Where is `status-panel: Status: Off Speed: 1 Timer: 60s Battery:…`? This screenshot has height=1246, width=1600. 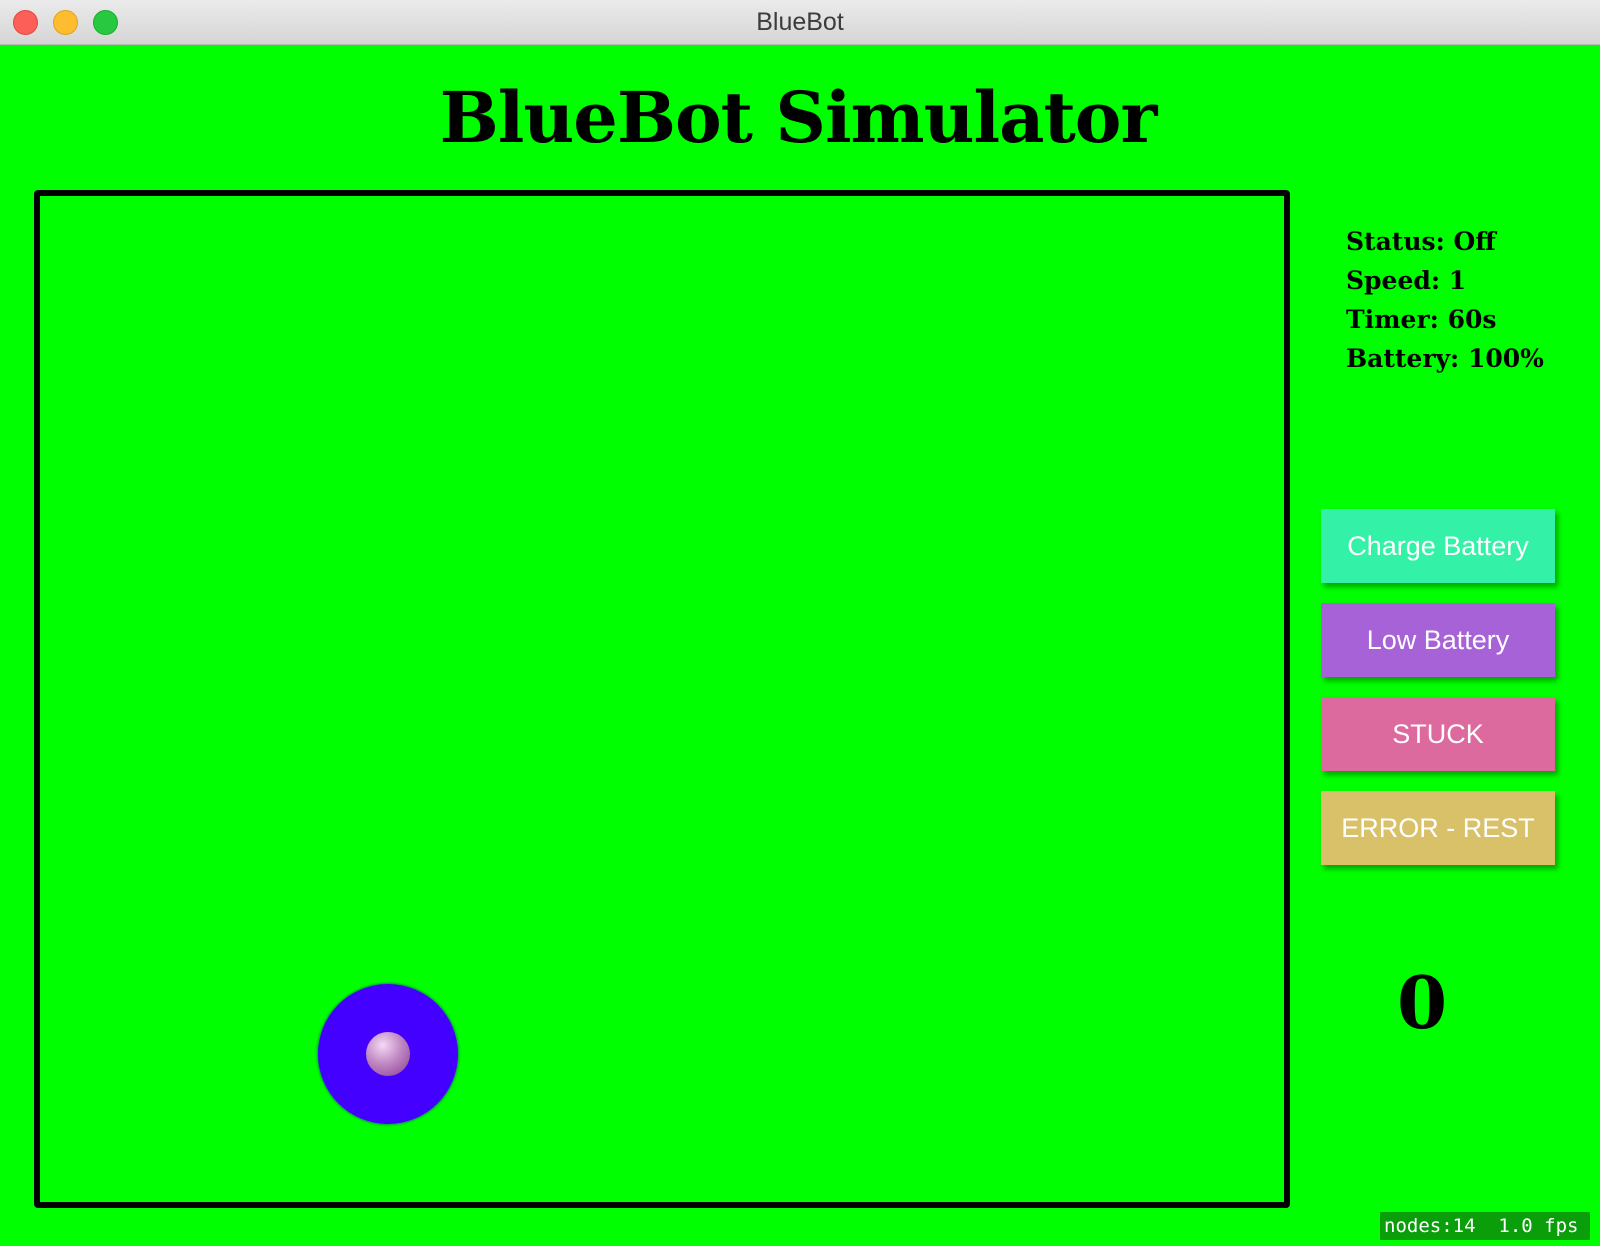
status-panel: Status: Off Speed: 1 Timer: 60s Battery:… is located at coordinates (1445, 300).